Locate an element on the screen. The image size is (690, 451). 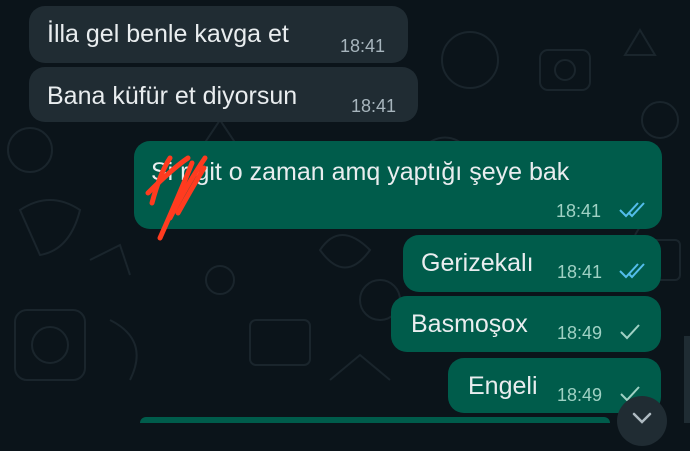
incoming-message: Bana küfür et diyorsun 18:41 is located at coordinates (223, 94).